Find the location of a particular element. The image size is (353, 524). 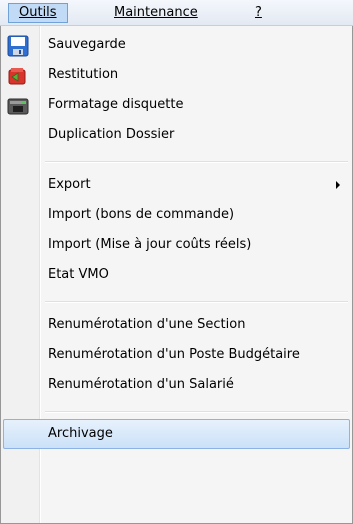

menu-item-import-bons-de-commande: Import (bons de commande) is located at coordinates (176, 215).